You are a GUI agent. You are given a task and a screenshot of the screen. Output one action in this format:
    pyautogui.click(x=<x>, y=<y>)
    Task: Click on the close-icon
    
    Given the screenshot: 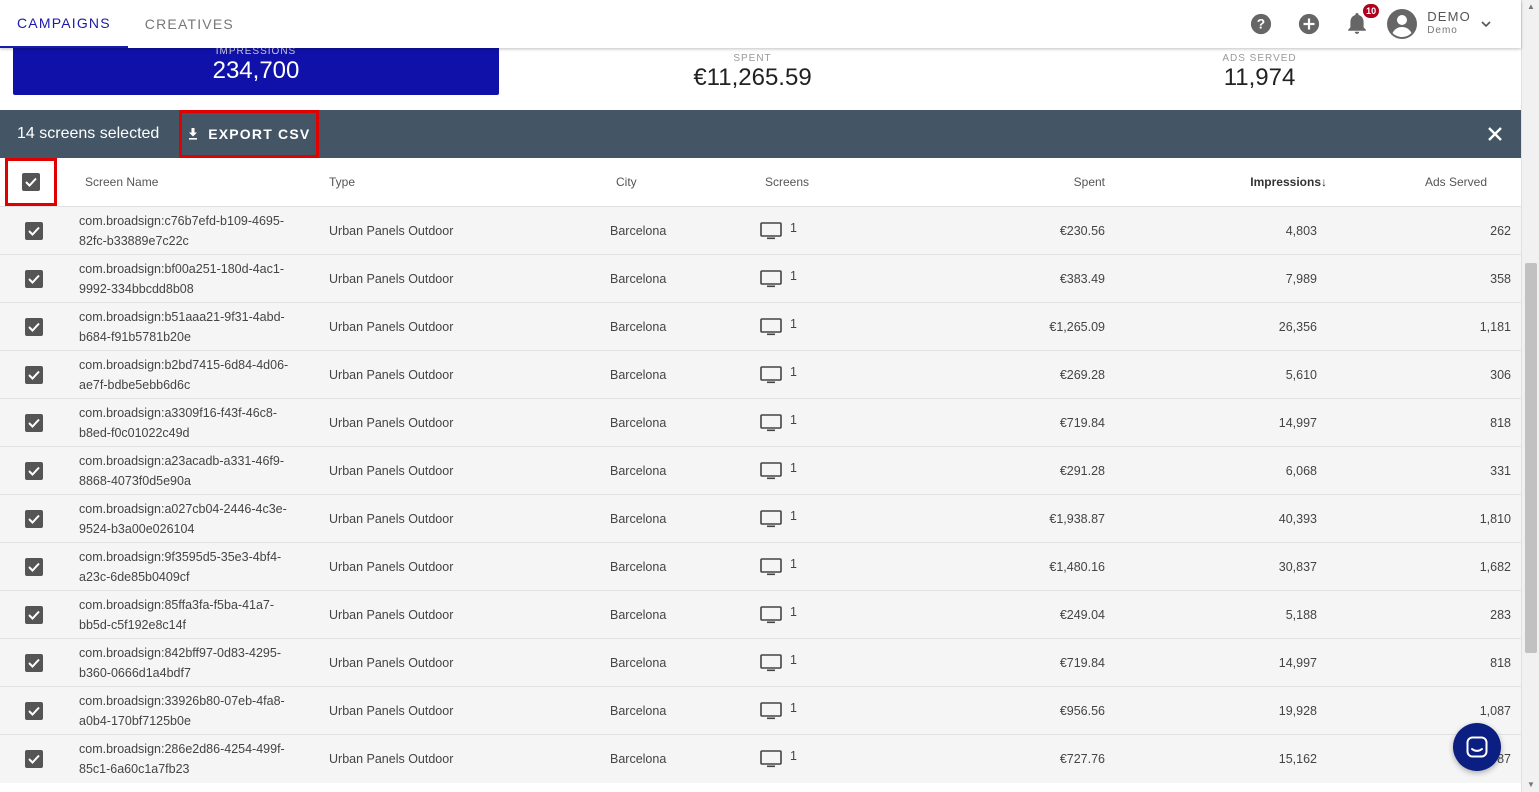 What is the action you would take?
    pyautogui.click(x=1495, y=134)
    